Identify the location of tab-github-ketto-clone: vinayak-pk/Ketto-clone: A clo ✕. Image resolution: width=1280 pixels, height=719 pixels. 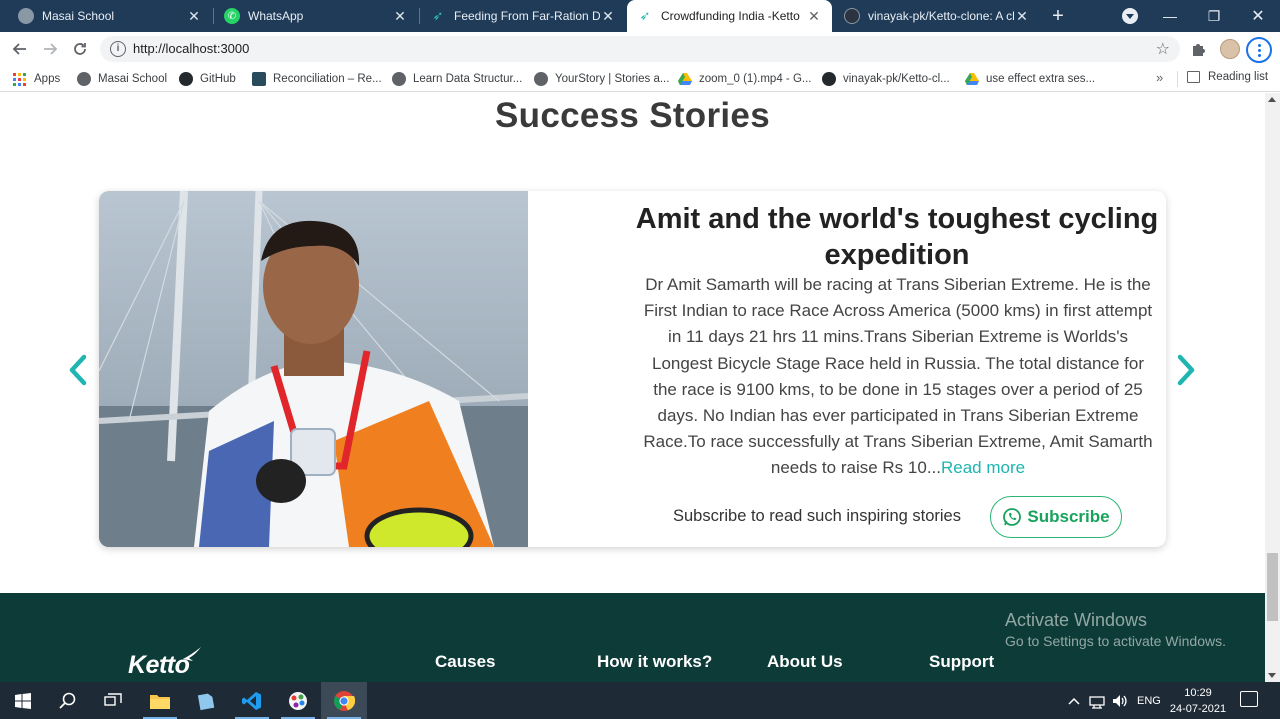
(937, 16).